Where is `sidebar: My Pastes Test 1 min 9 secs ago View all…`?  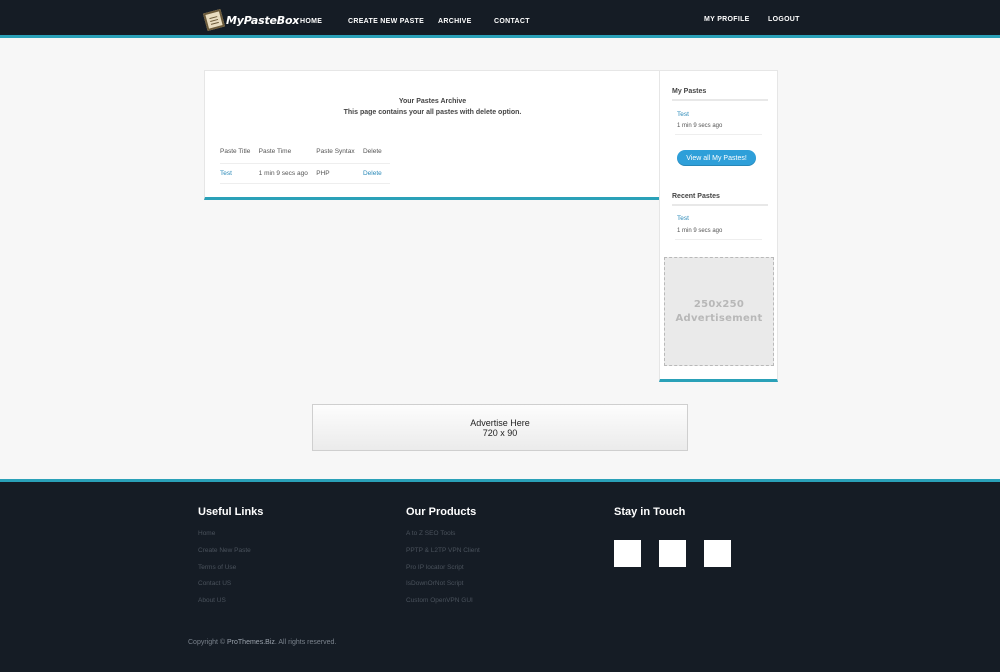
sidebar: My Pastes Test 1 min 9 secs ago View all… is located at coordinates (718, 226).